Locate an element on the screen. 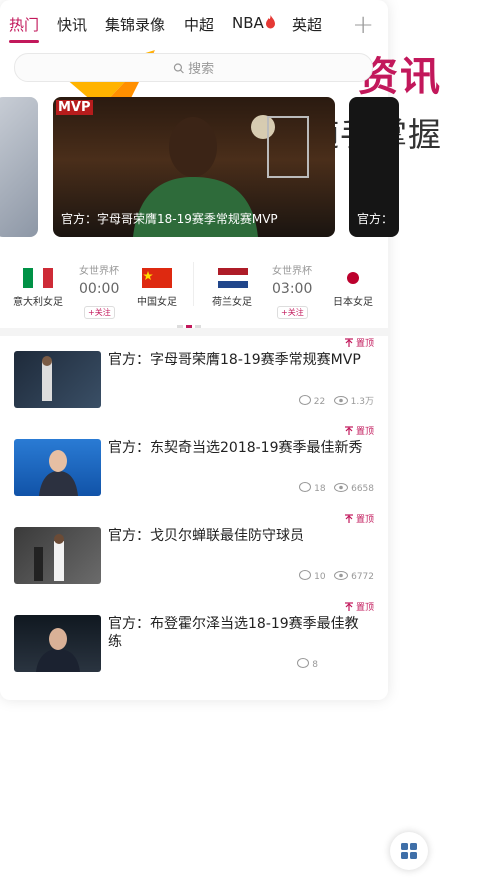 The image size is (497, 883). flag-italy-icon is located at coordinates (38, 278).